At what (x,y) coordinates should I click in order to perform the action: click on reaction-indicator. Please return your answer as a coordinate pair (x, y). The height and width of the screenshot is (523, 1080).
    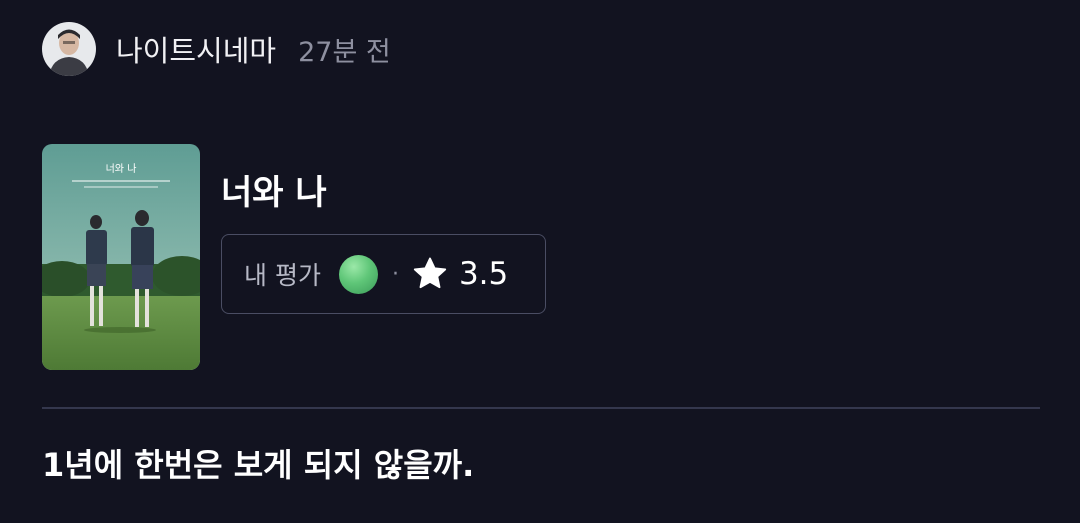
    Looking at the image, I should click on (358, 274).